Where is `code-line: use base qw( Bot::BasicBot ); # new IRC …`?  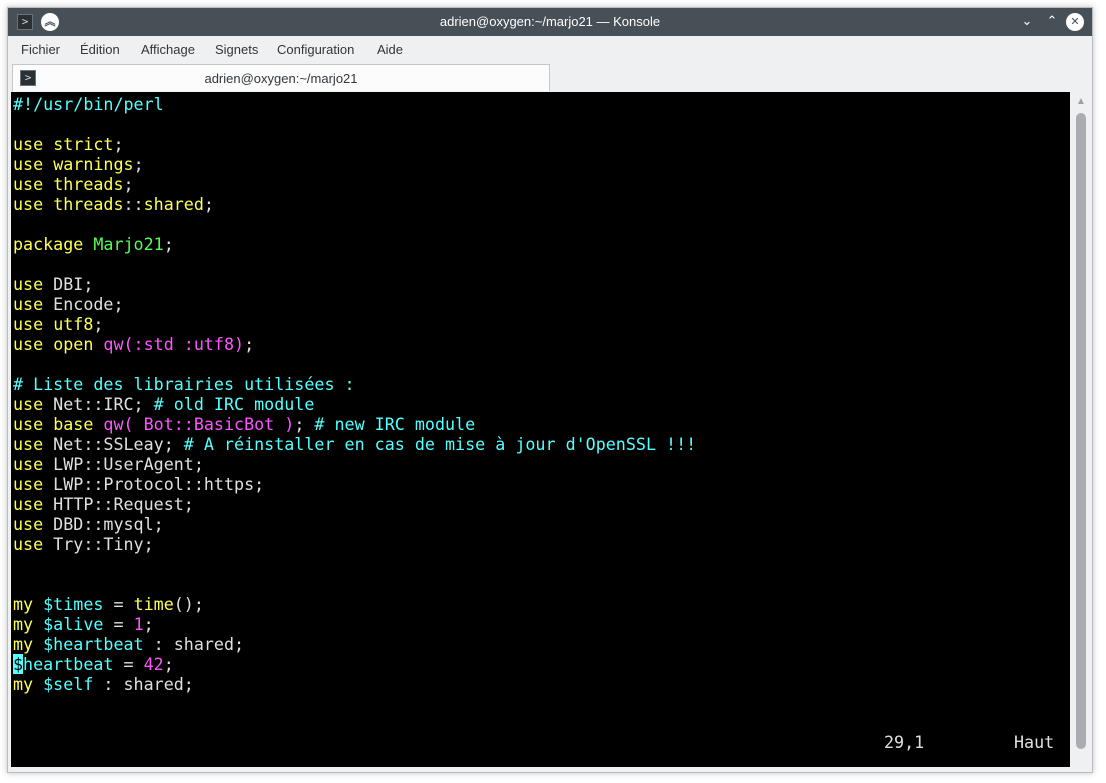
code-line: use base qw( Bot::BasicBot ); # new IRC … is located at coordinates (244, 424).